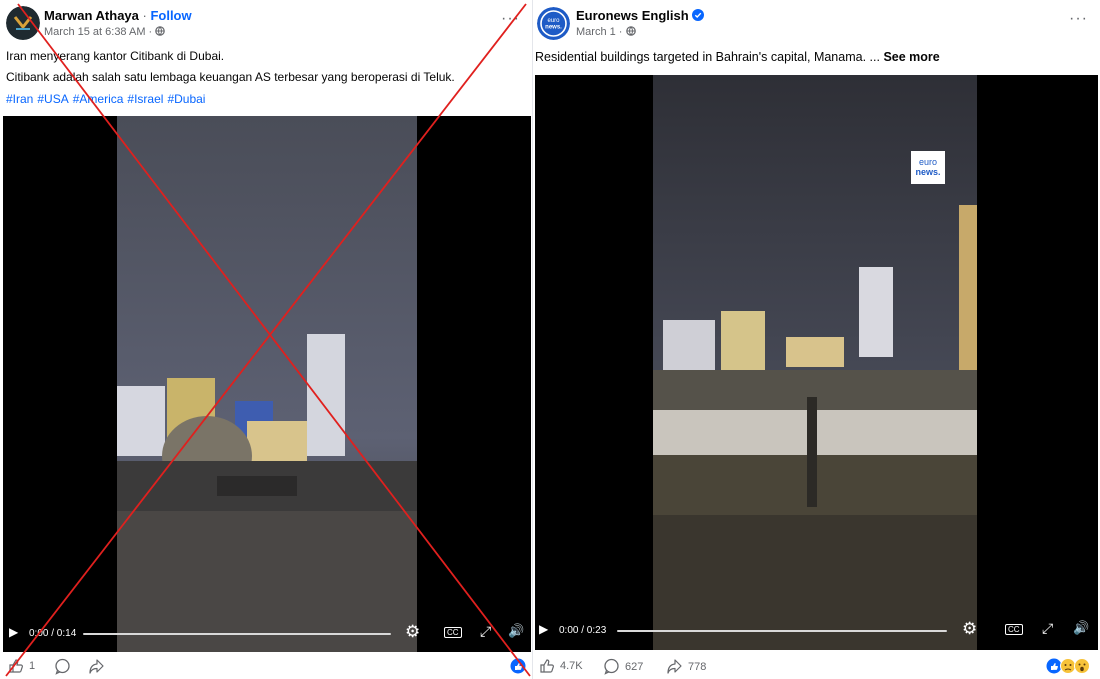 The image size is (1100, 679). Describe the element at coordinates (583, 630) in the screenshot. I see `right-video-time: 0:00 / 0:23` at that location.